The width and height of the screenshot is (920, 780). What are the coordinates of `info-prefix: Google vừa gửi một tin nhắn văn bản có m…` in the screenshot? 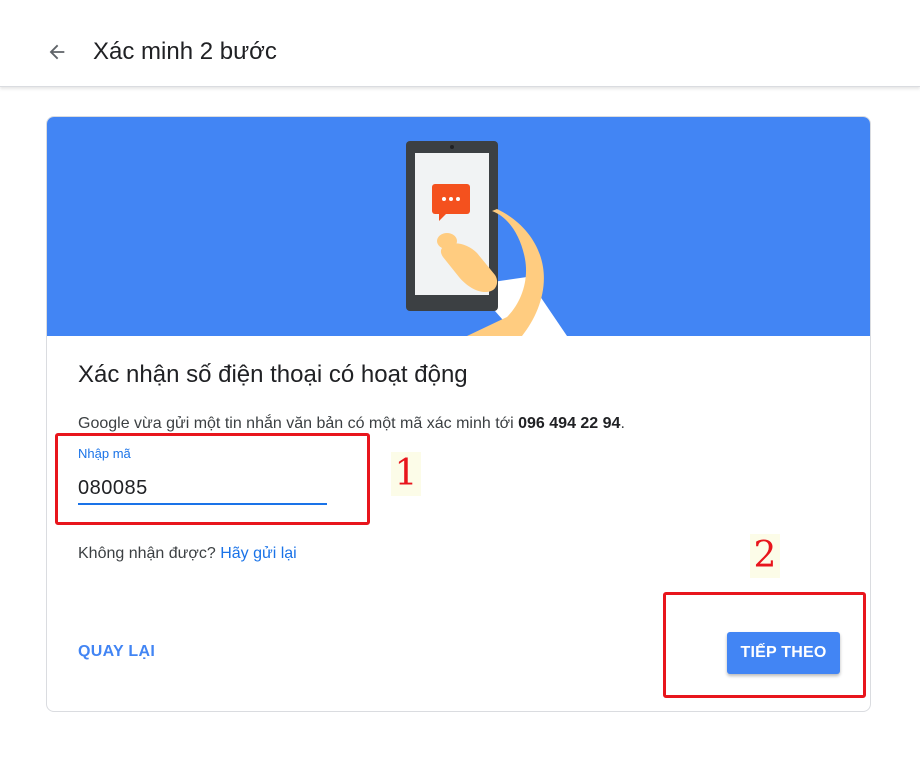 It's located at (298, 423).